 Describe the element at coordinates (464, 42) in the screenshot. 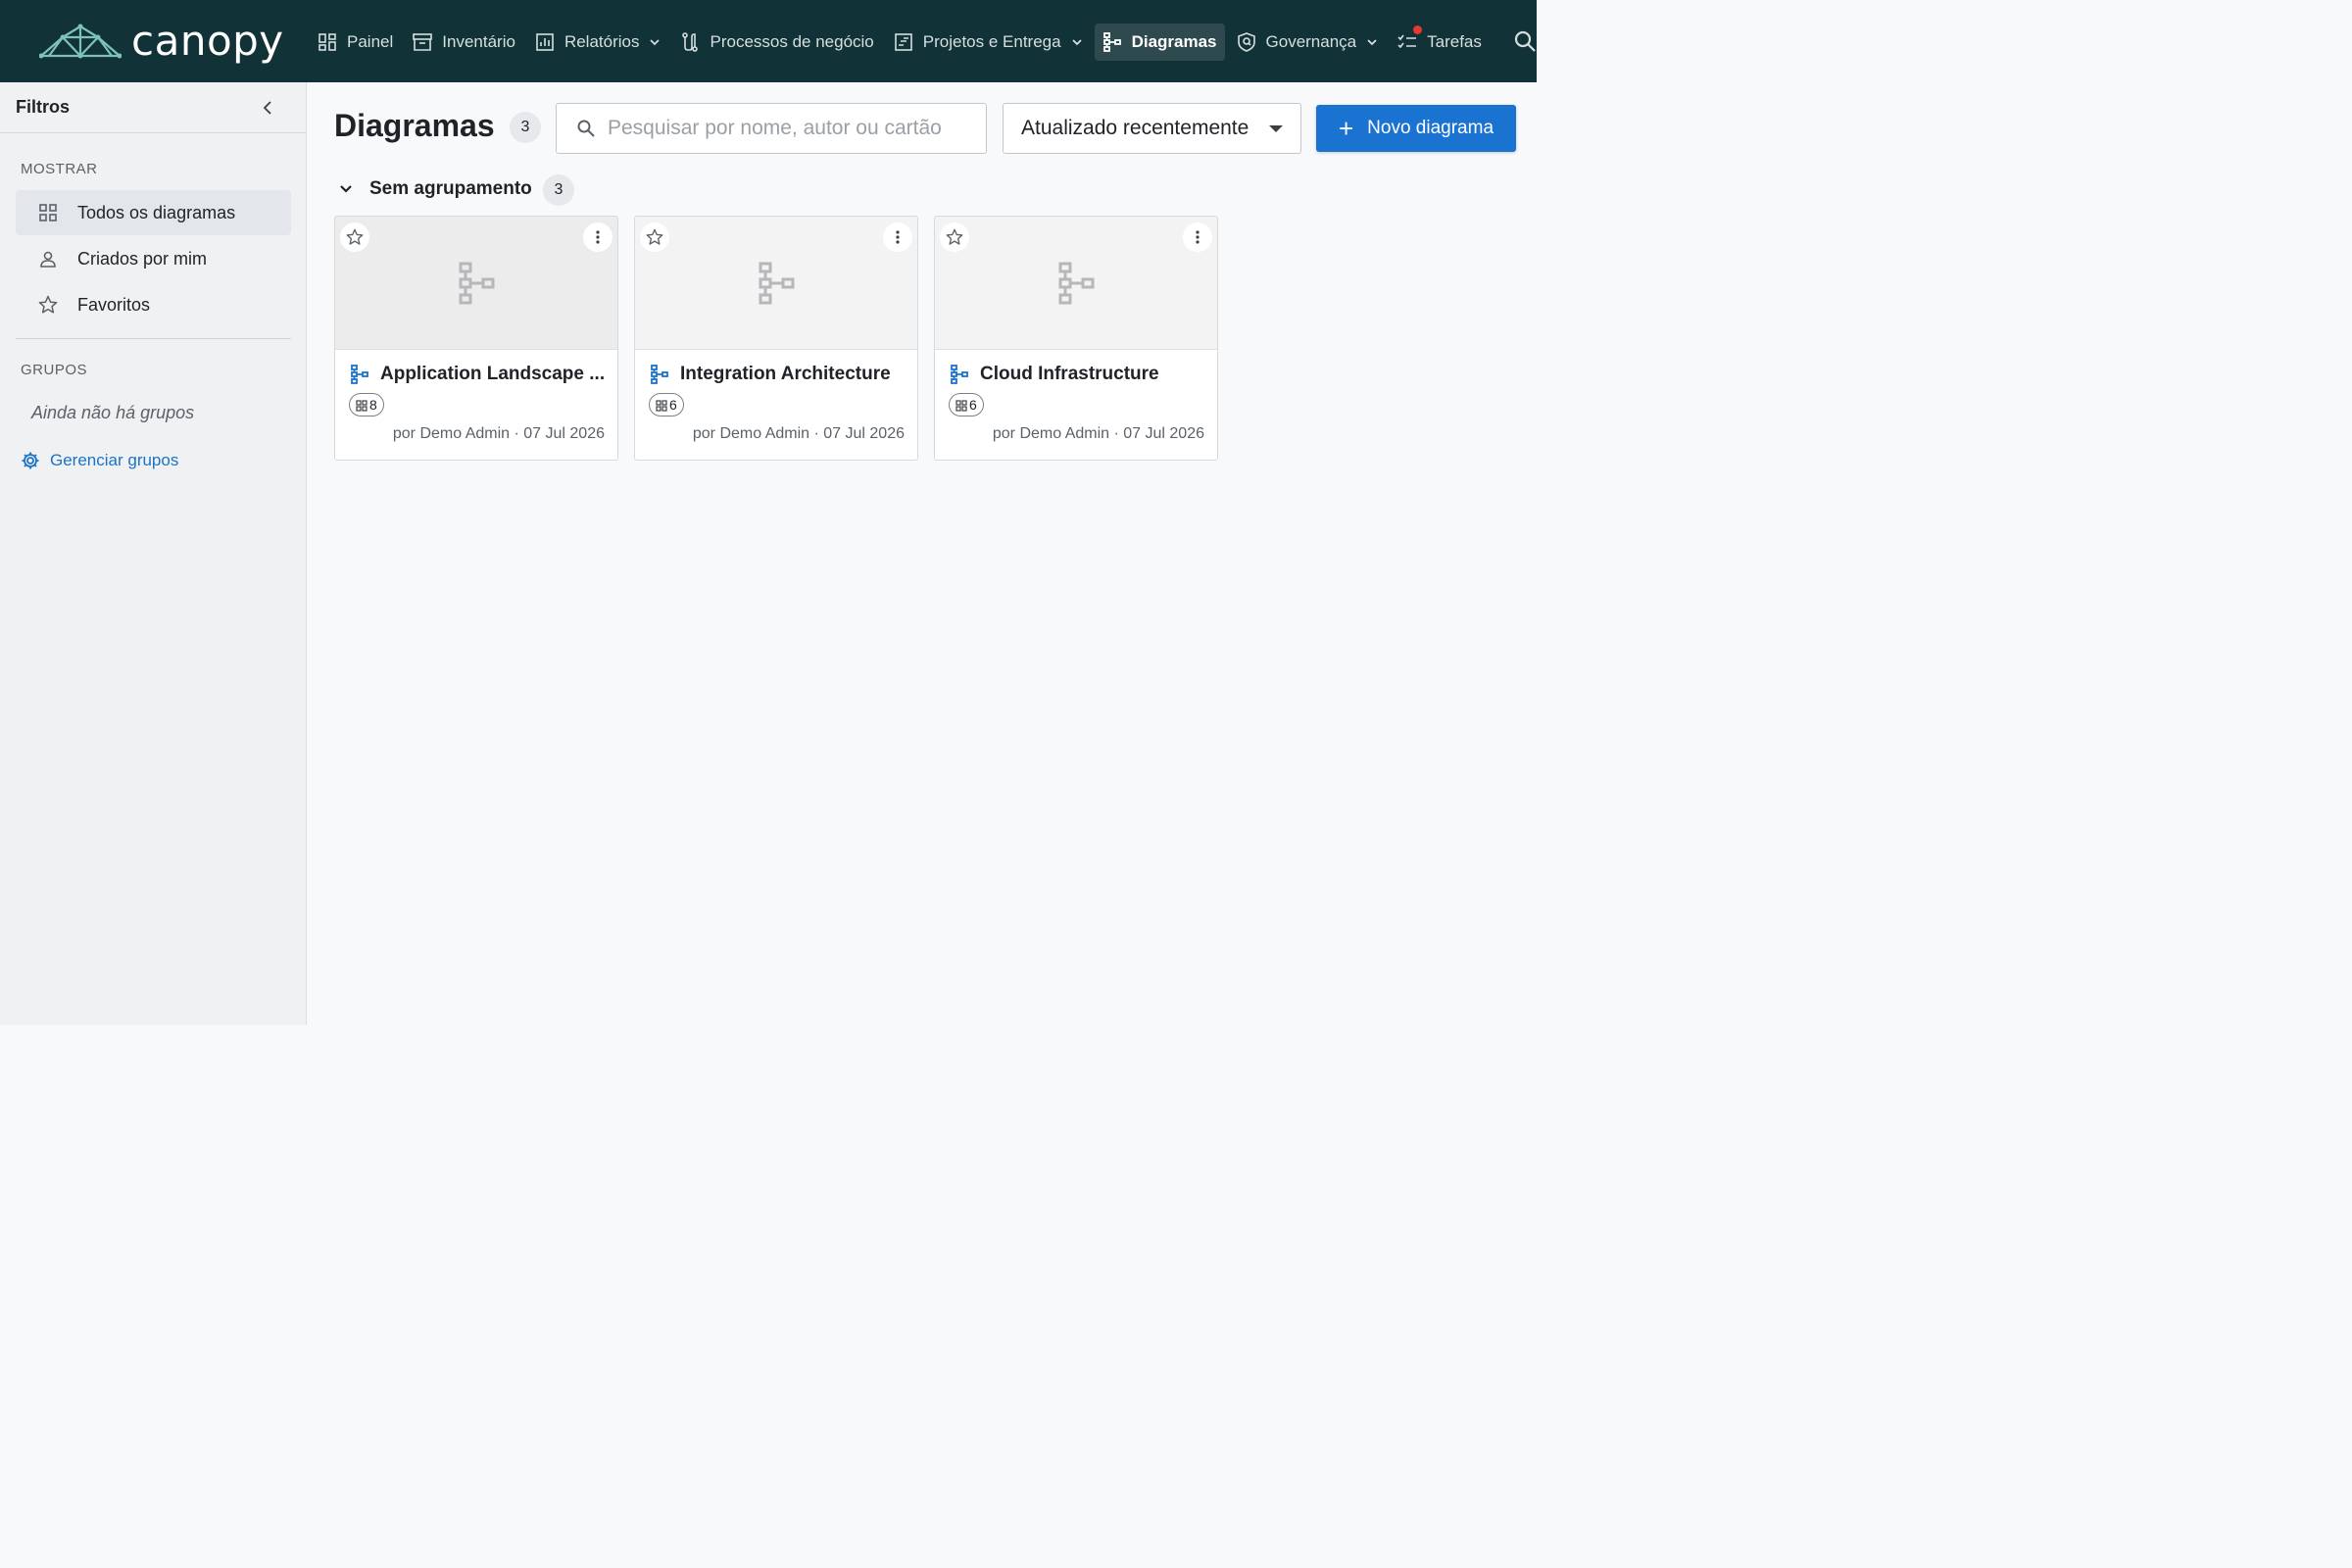

I see `nav-item-inventario: Inventário` at that location.